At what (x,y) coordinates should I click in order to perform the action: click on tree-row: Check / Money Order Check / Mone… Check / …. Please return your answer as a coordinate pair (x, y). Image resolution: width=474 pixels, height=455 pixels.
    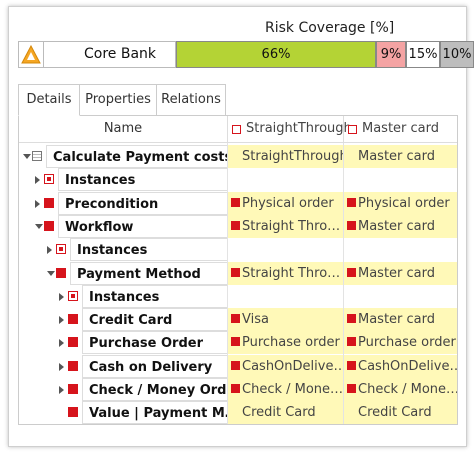
    Looking at the image, I should click on (238, 389).